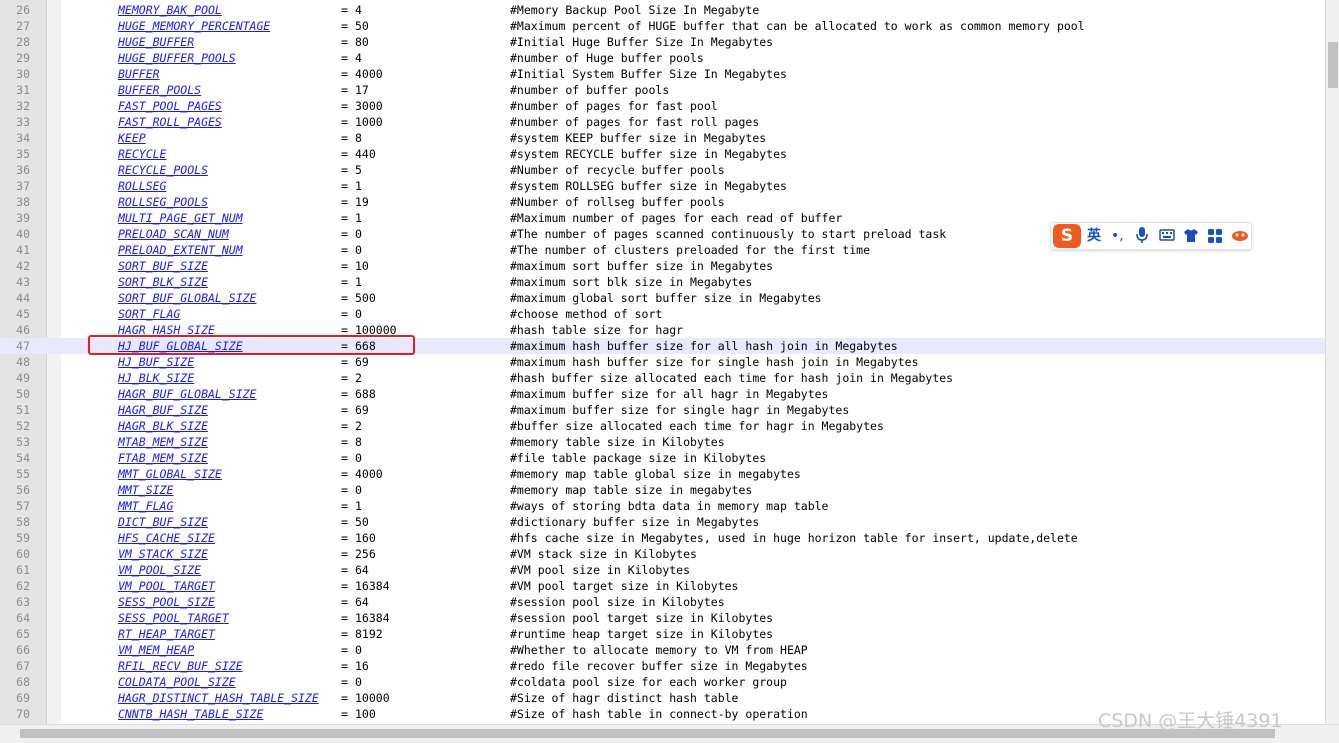 The width and height of the screenshot is (1339, 743). Describe the element at coordinates (1151, 236) in the screenshot. I see `ime-toolbar: S 英 •,` at that location.